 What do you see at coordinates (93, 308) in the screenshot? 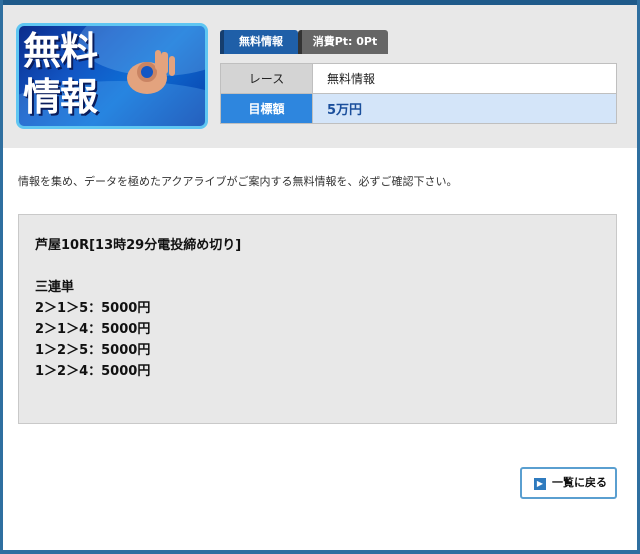
I see `bet-line: 2＞1＞5：5000円` at bounding box center [93, 308].